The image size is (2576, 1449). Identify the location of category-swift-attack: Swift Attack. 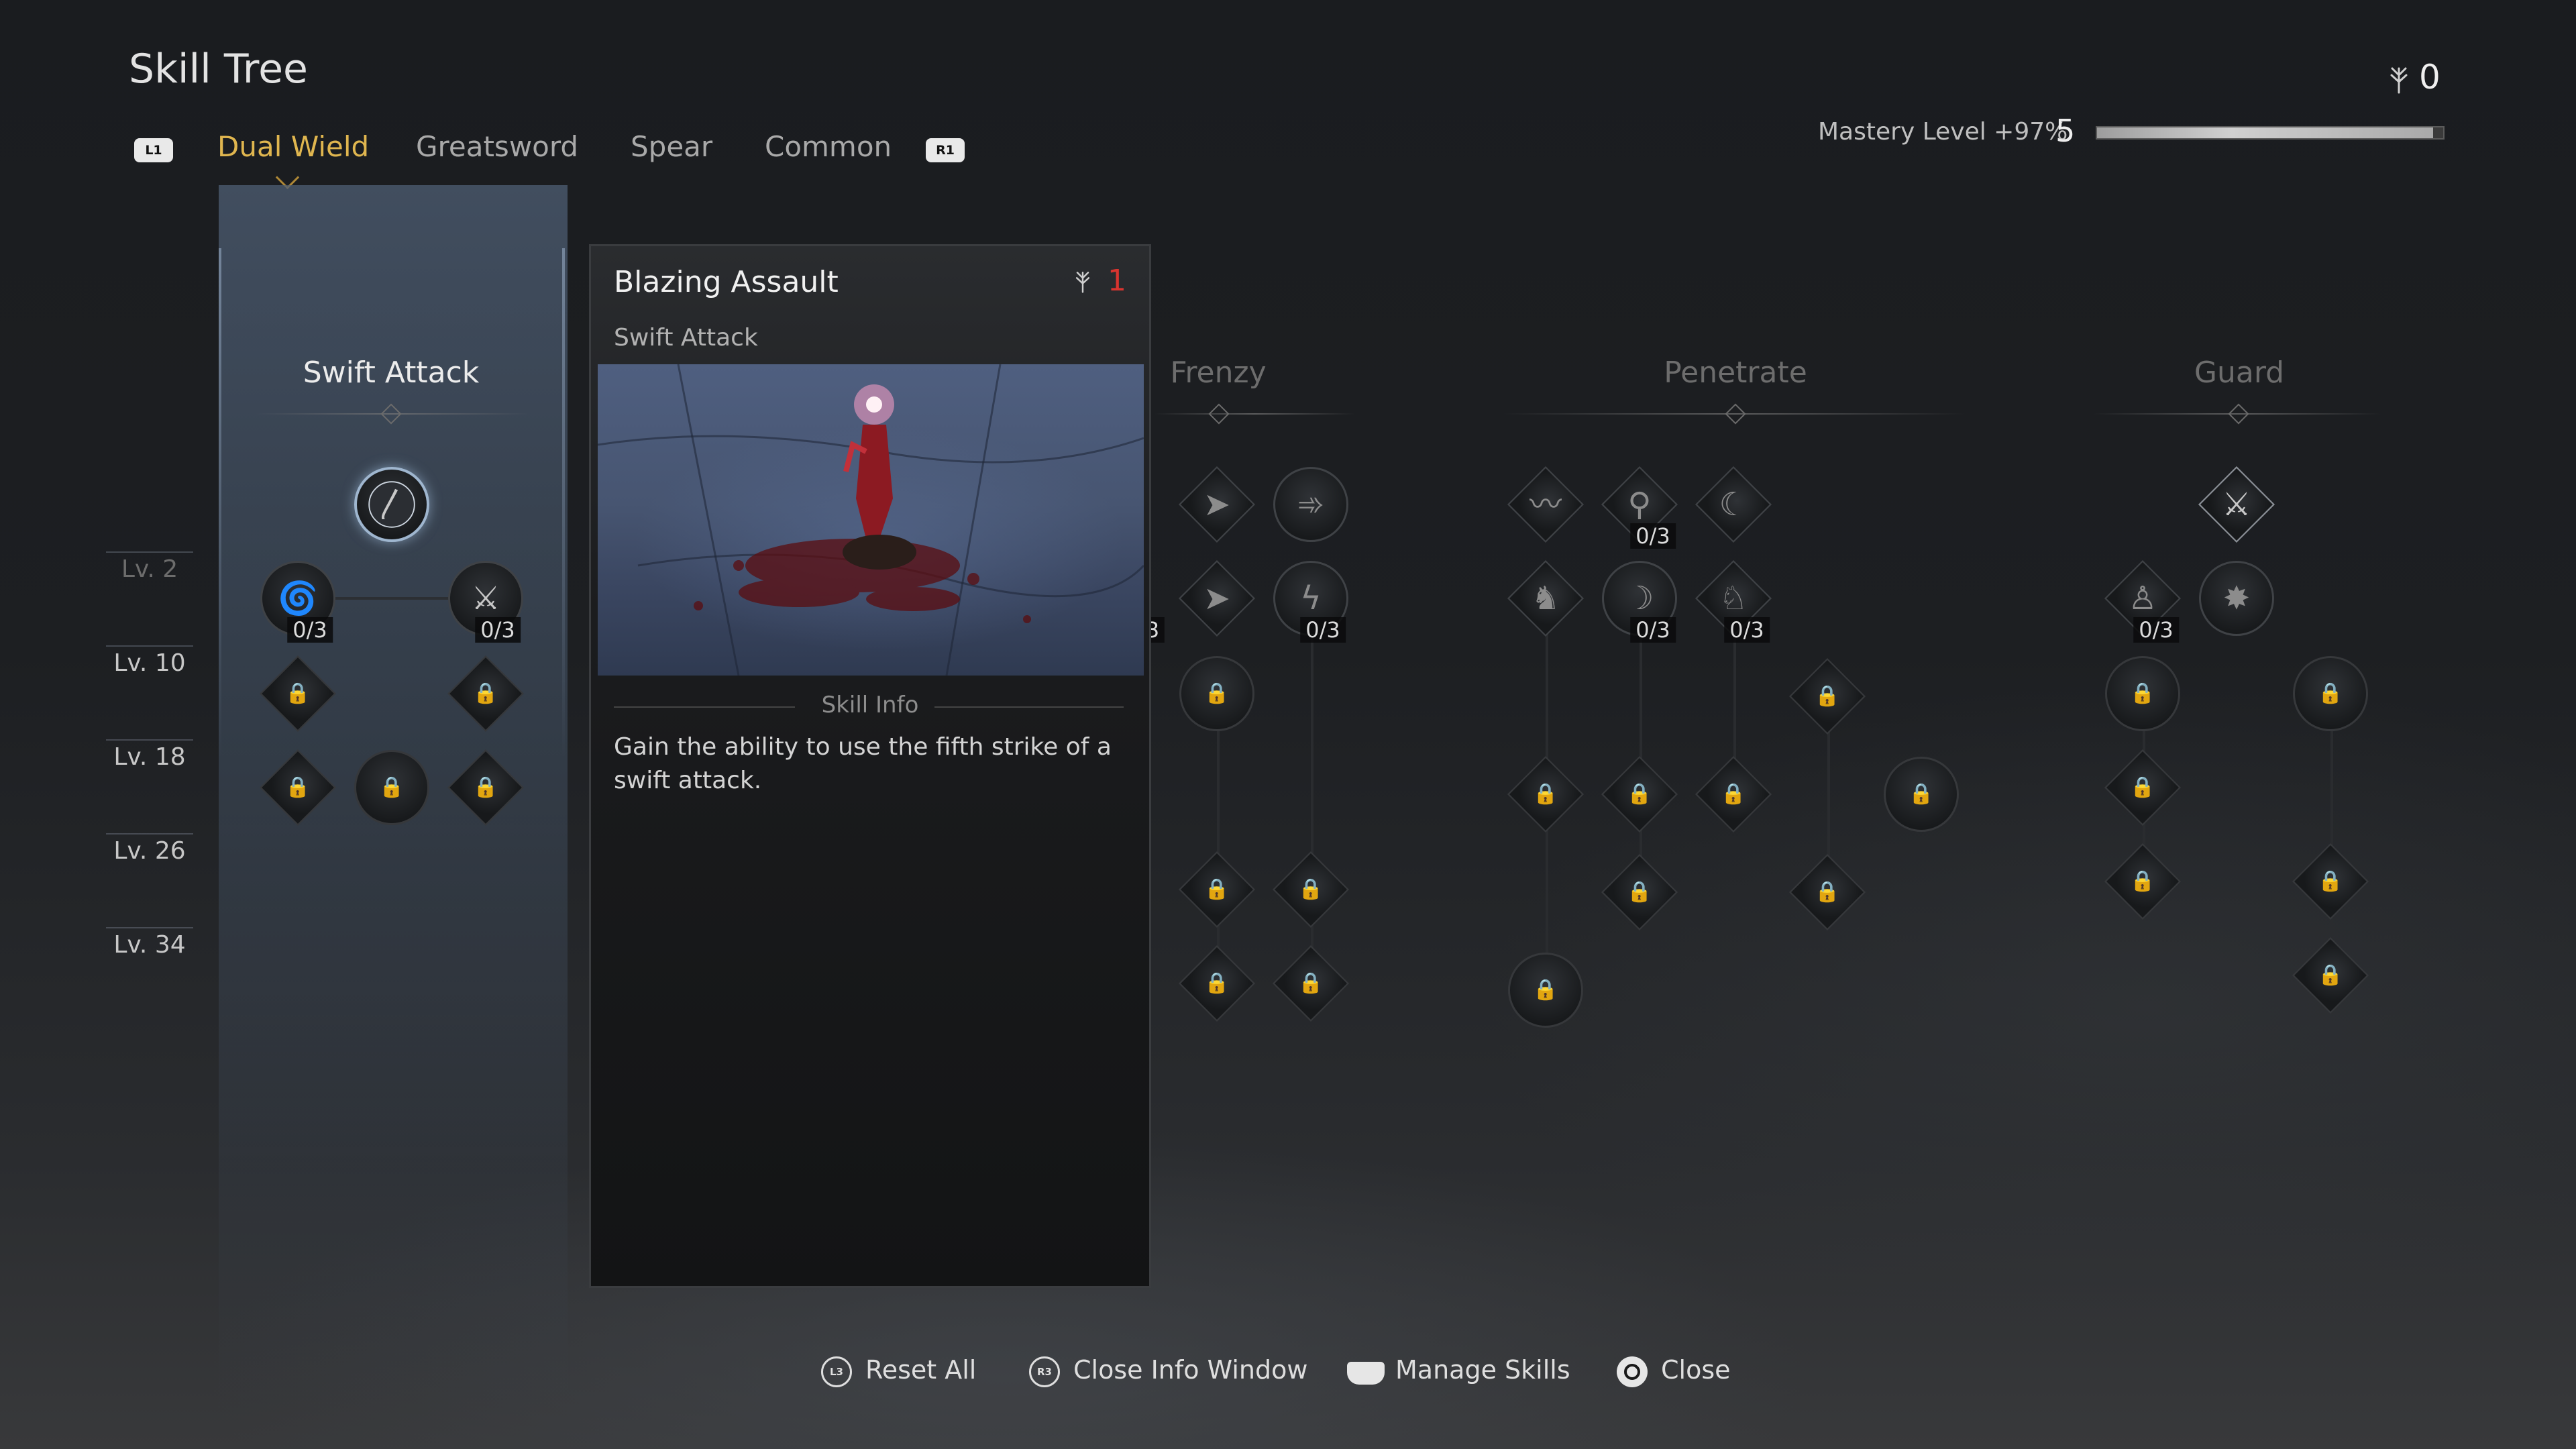
(391, 373).